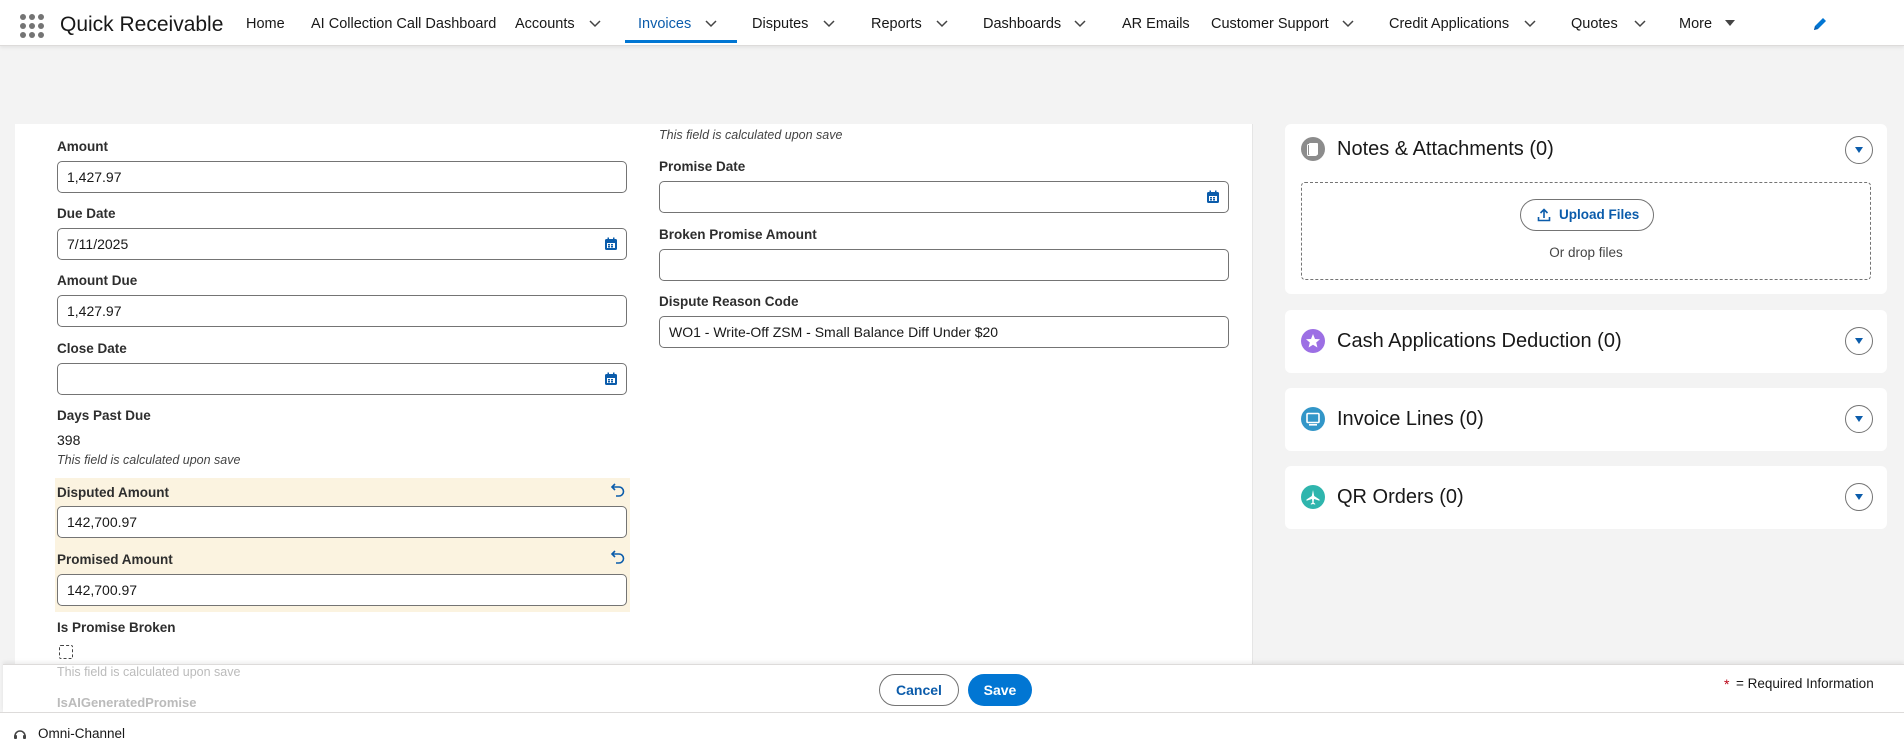  Describe the element at coordinates (1400, 497) in the screenshot. I see `qr-orders-title: QR Orders (0)` at that location.